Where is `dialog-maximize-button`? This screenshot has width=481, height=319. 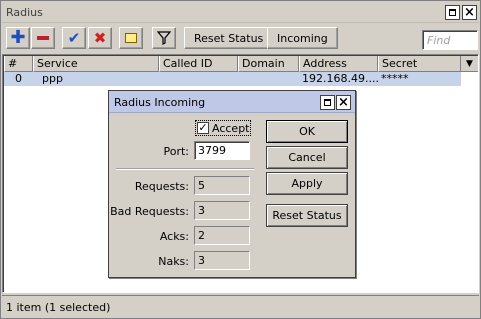 dialog-maximize-button is located at coordinates (327, 102).